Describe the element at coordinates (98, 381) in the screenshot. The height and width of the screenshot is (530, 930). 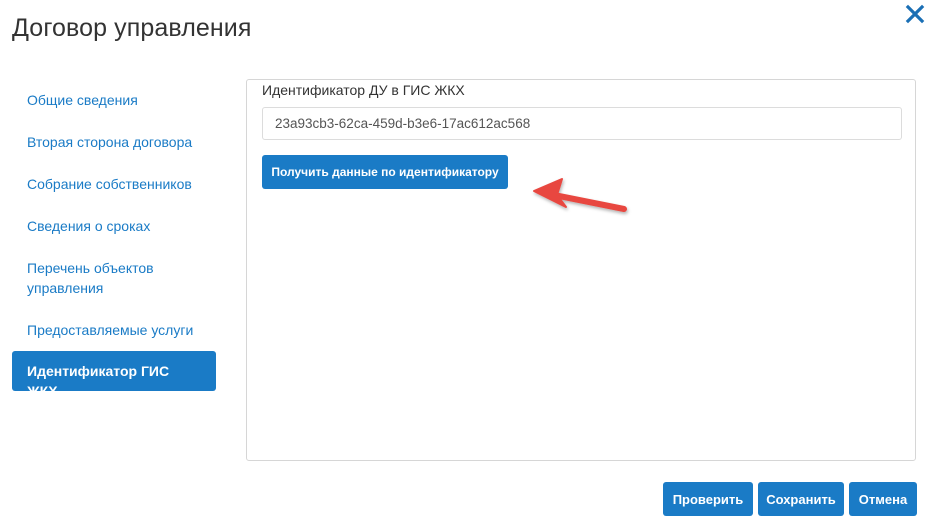
I see `sidebar-item-label: Идентификатор ГИС ЖКХ` at that location.